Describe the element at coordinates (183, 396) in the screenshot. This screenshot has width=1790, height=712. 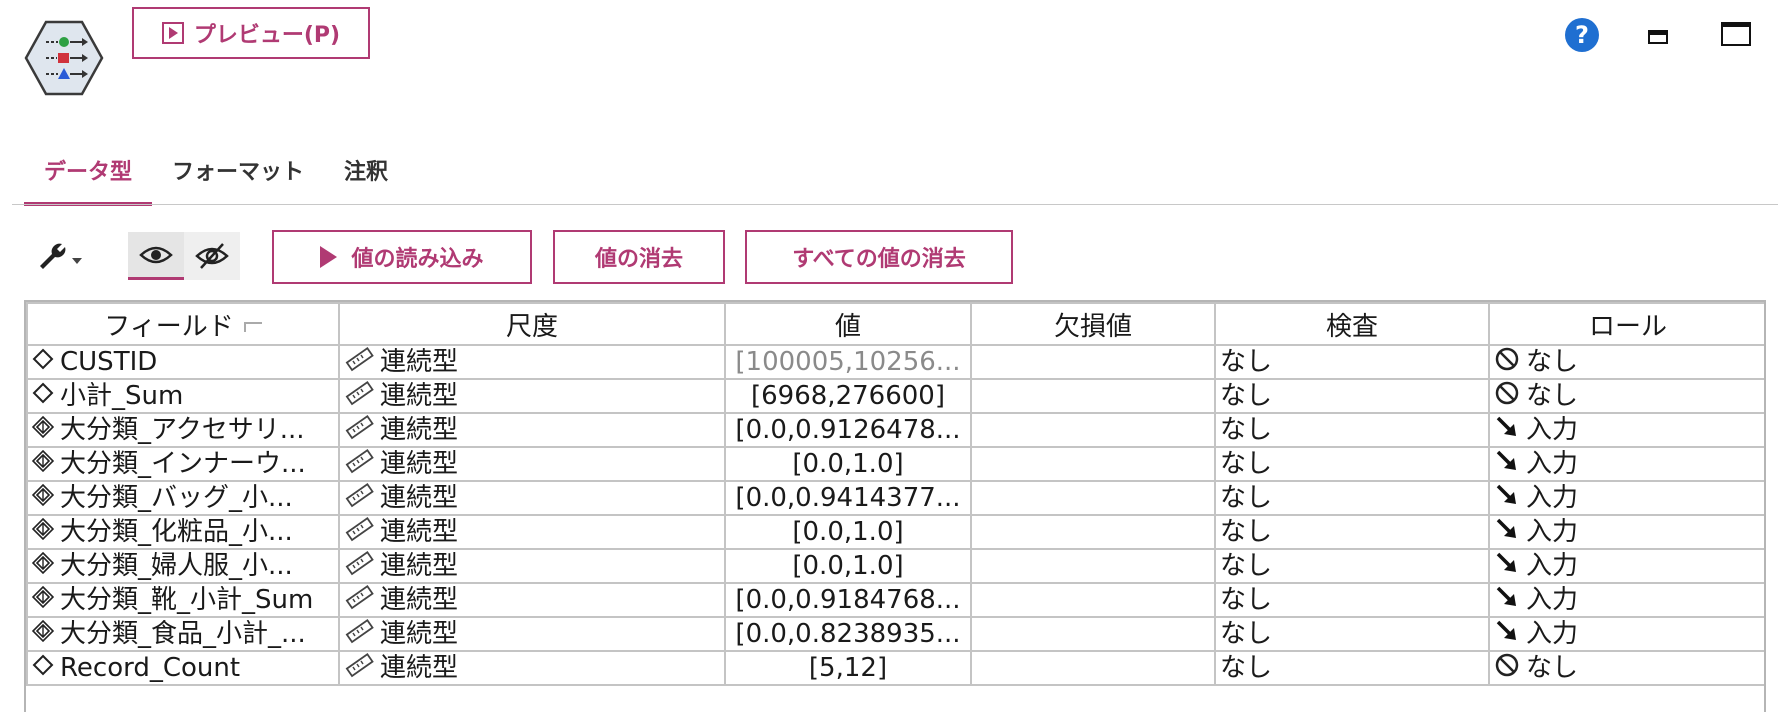
I see `field-cell: 小計_Sum` at that location.